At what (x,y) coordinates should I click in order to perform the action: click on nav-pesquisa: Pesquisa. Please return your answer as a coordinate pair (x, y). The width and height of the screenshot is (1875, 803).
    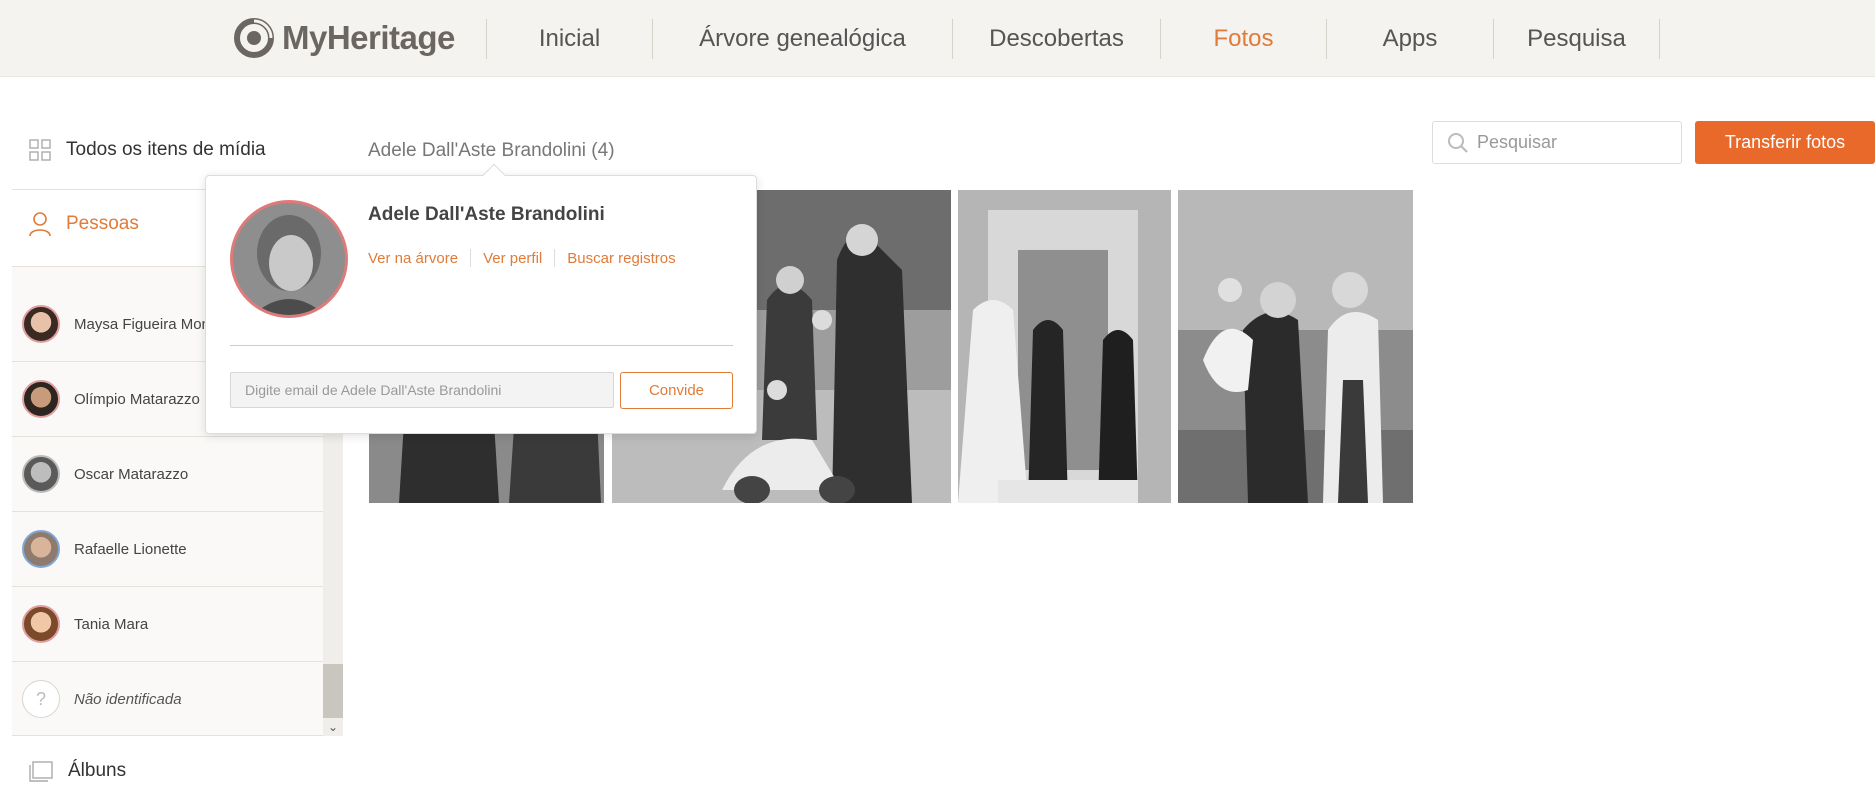
    Looking at the image, I should click on (1576, 38).